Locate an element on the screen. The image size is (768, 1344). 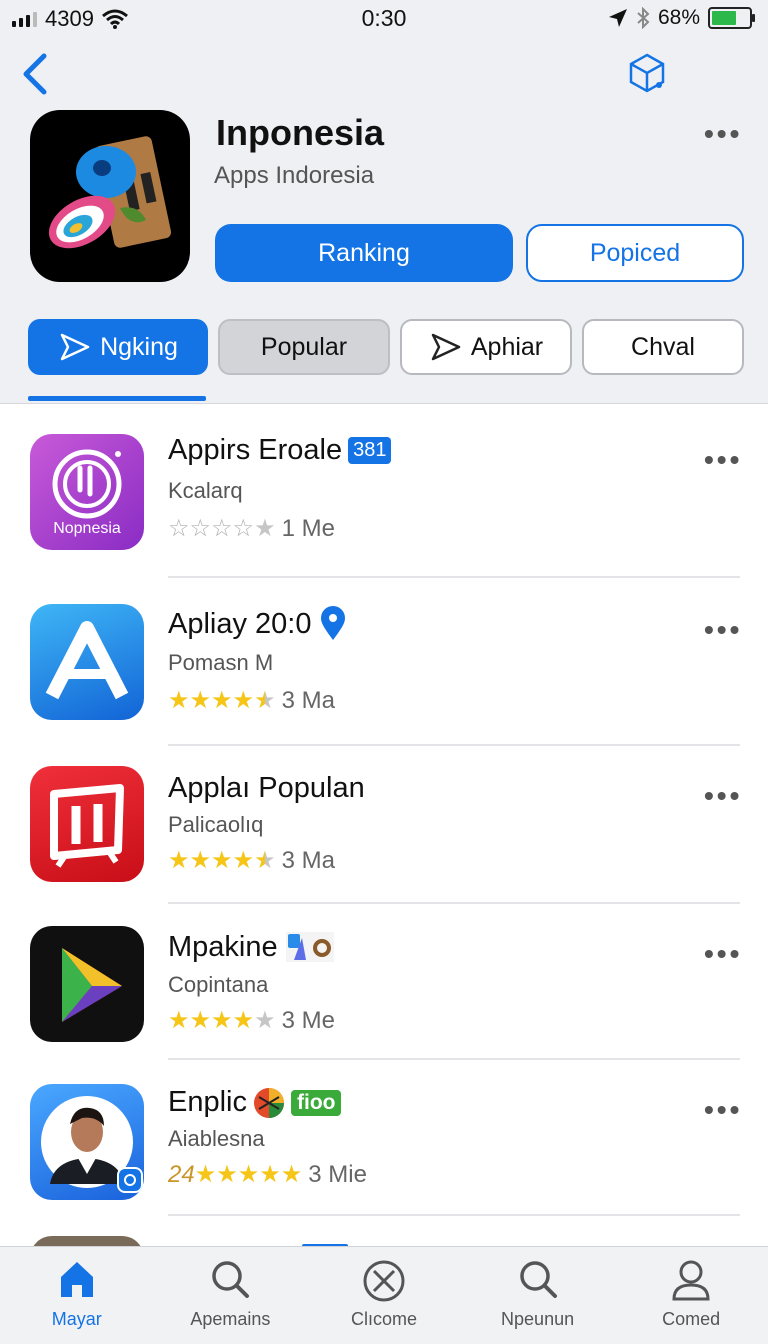
tab-clicome: Clıcome is located at coordinates (384, 1295).